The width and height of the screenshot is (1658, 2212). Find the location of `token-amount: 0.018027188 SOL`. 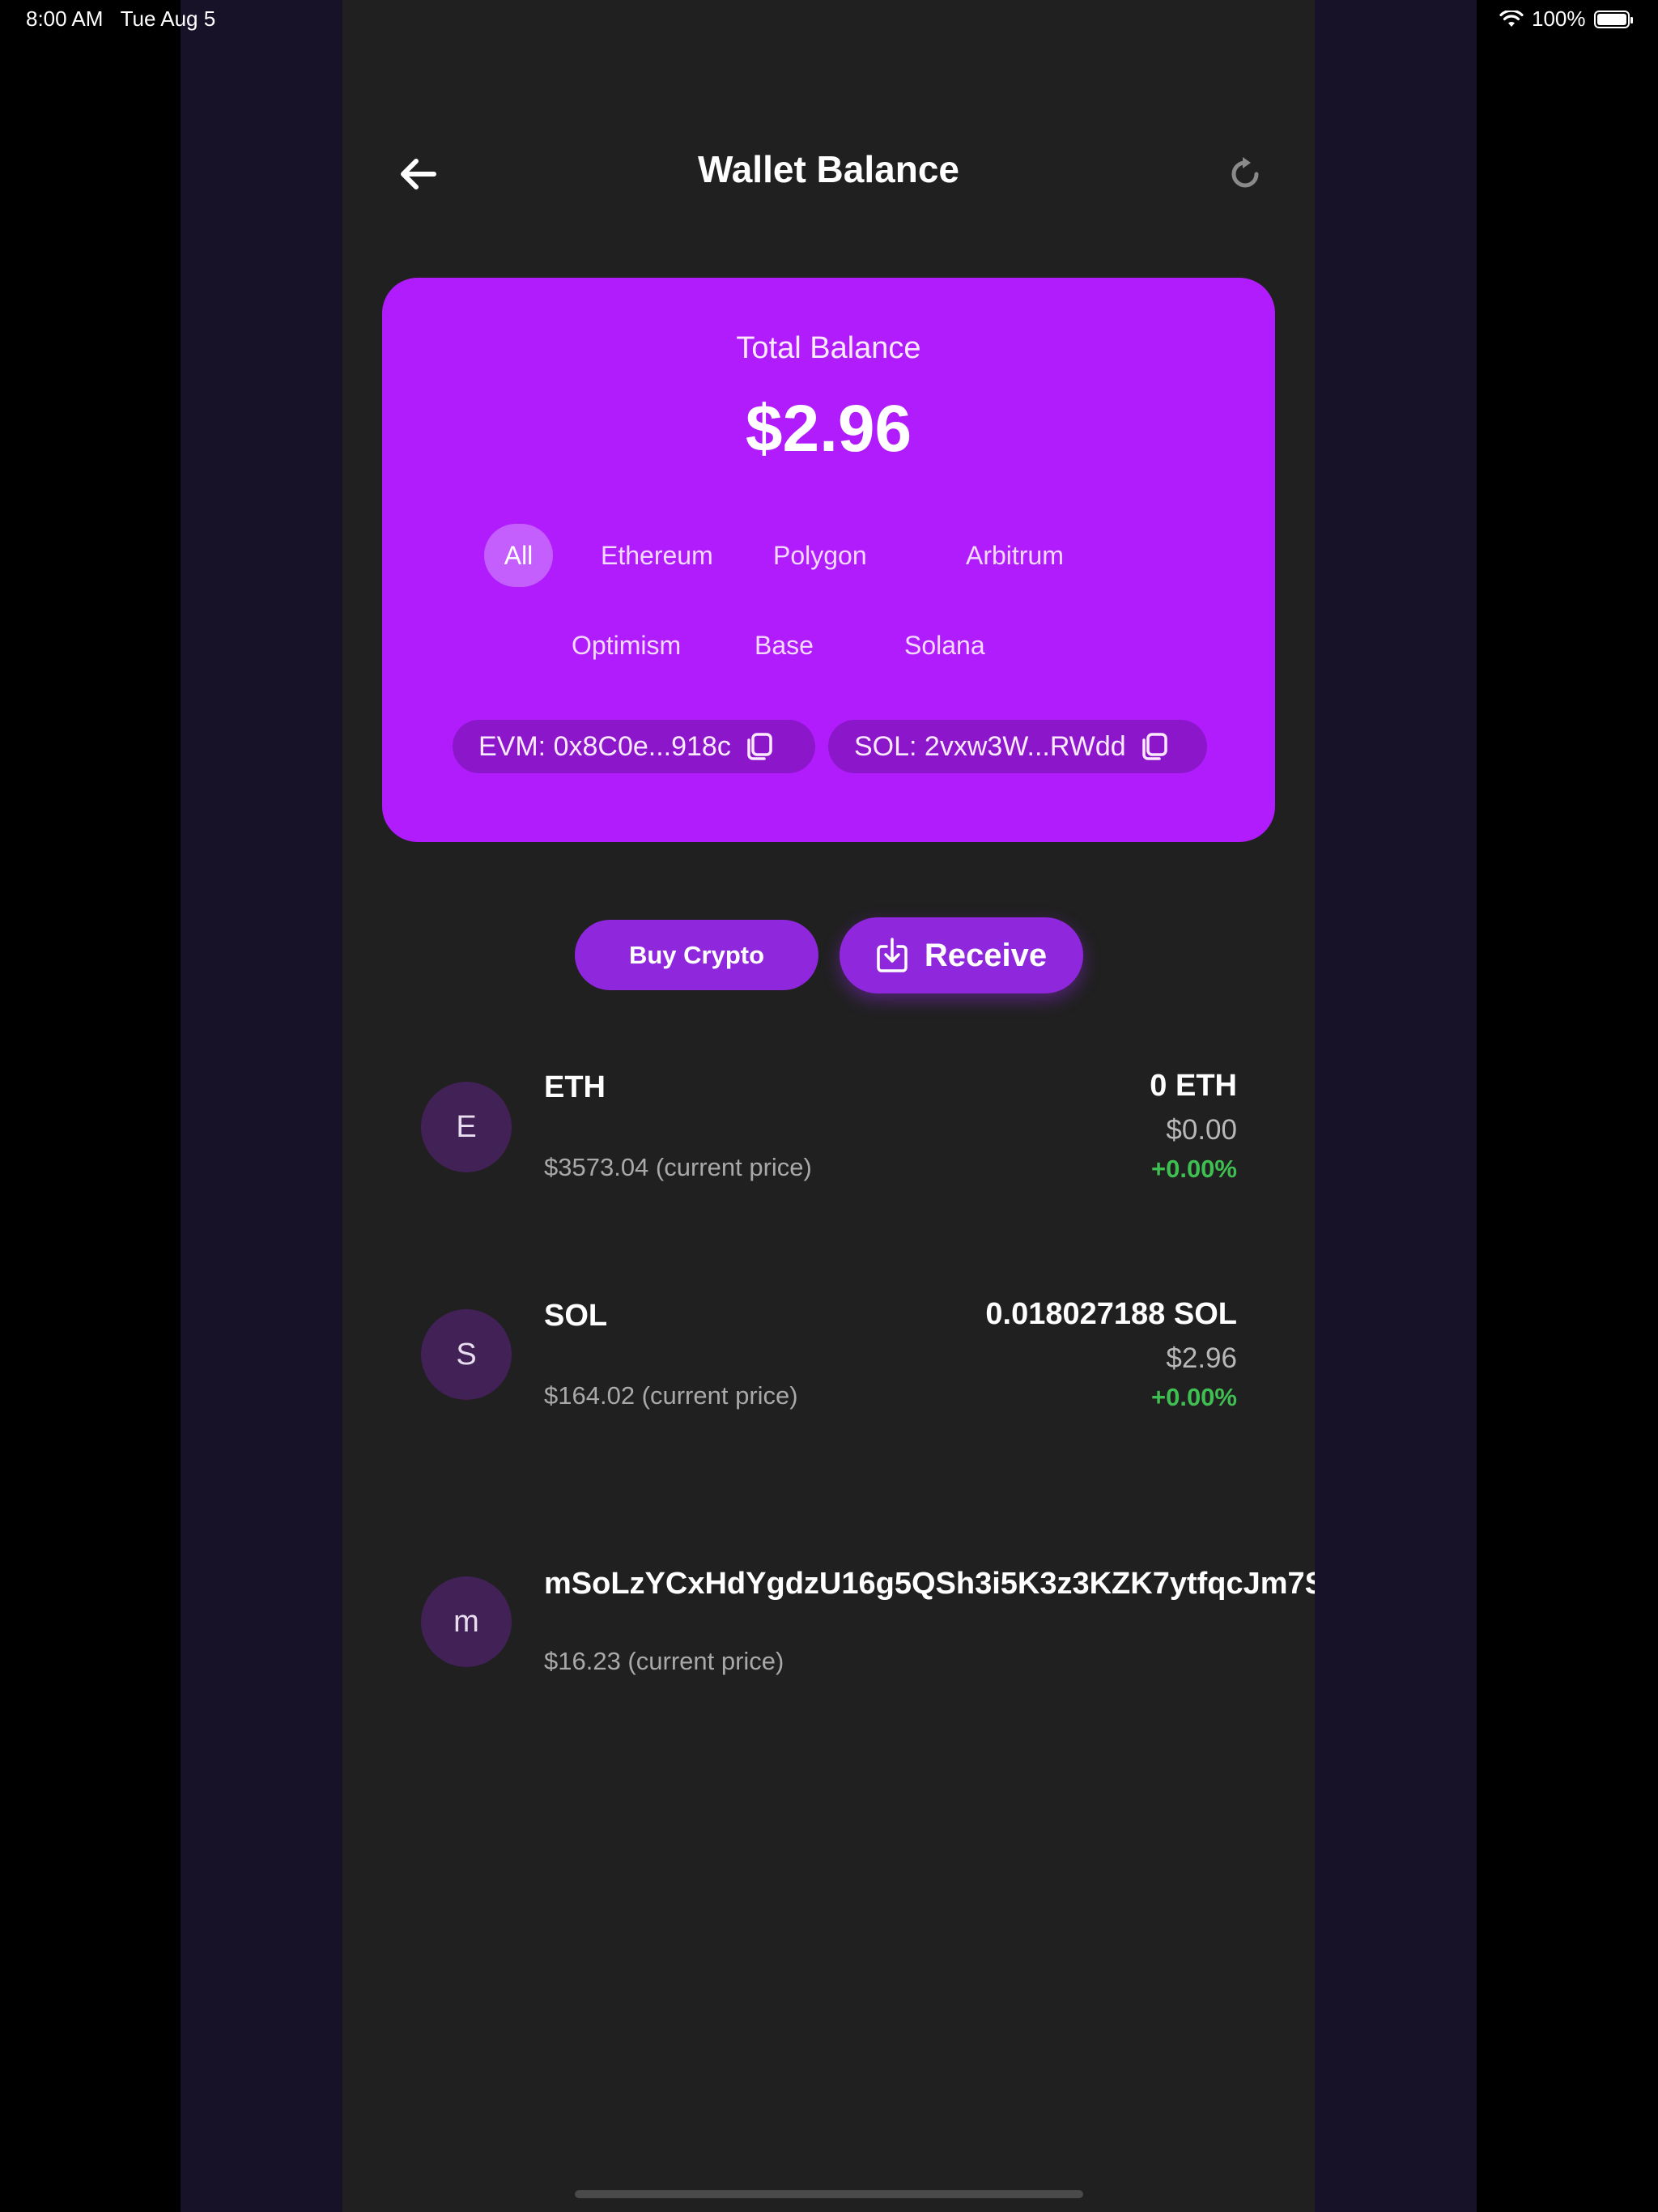

token-amount: 0.018027188 SOL is located at coordinates (1111, 1314).